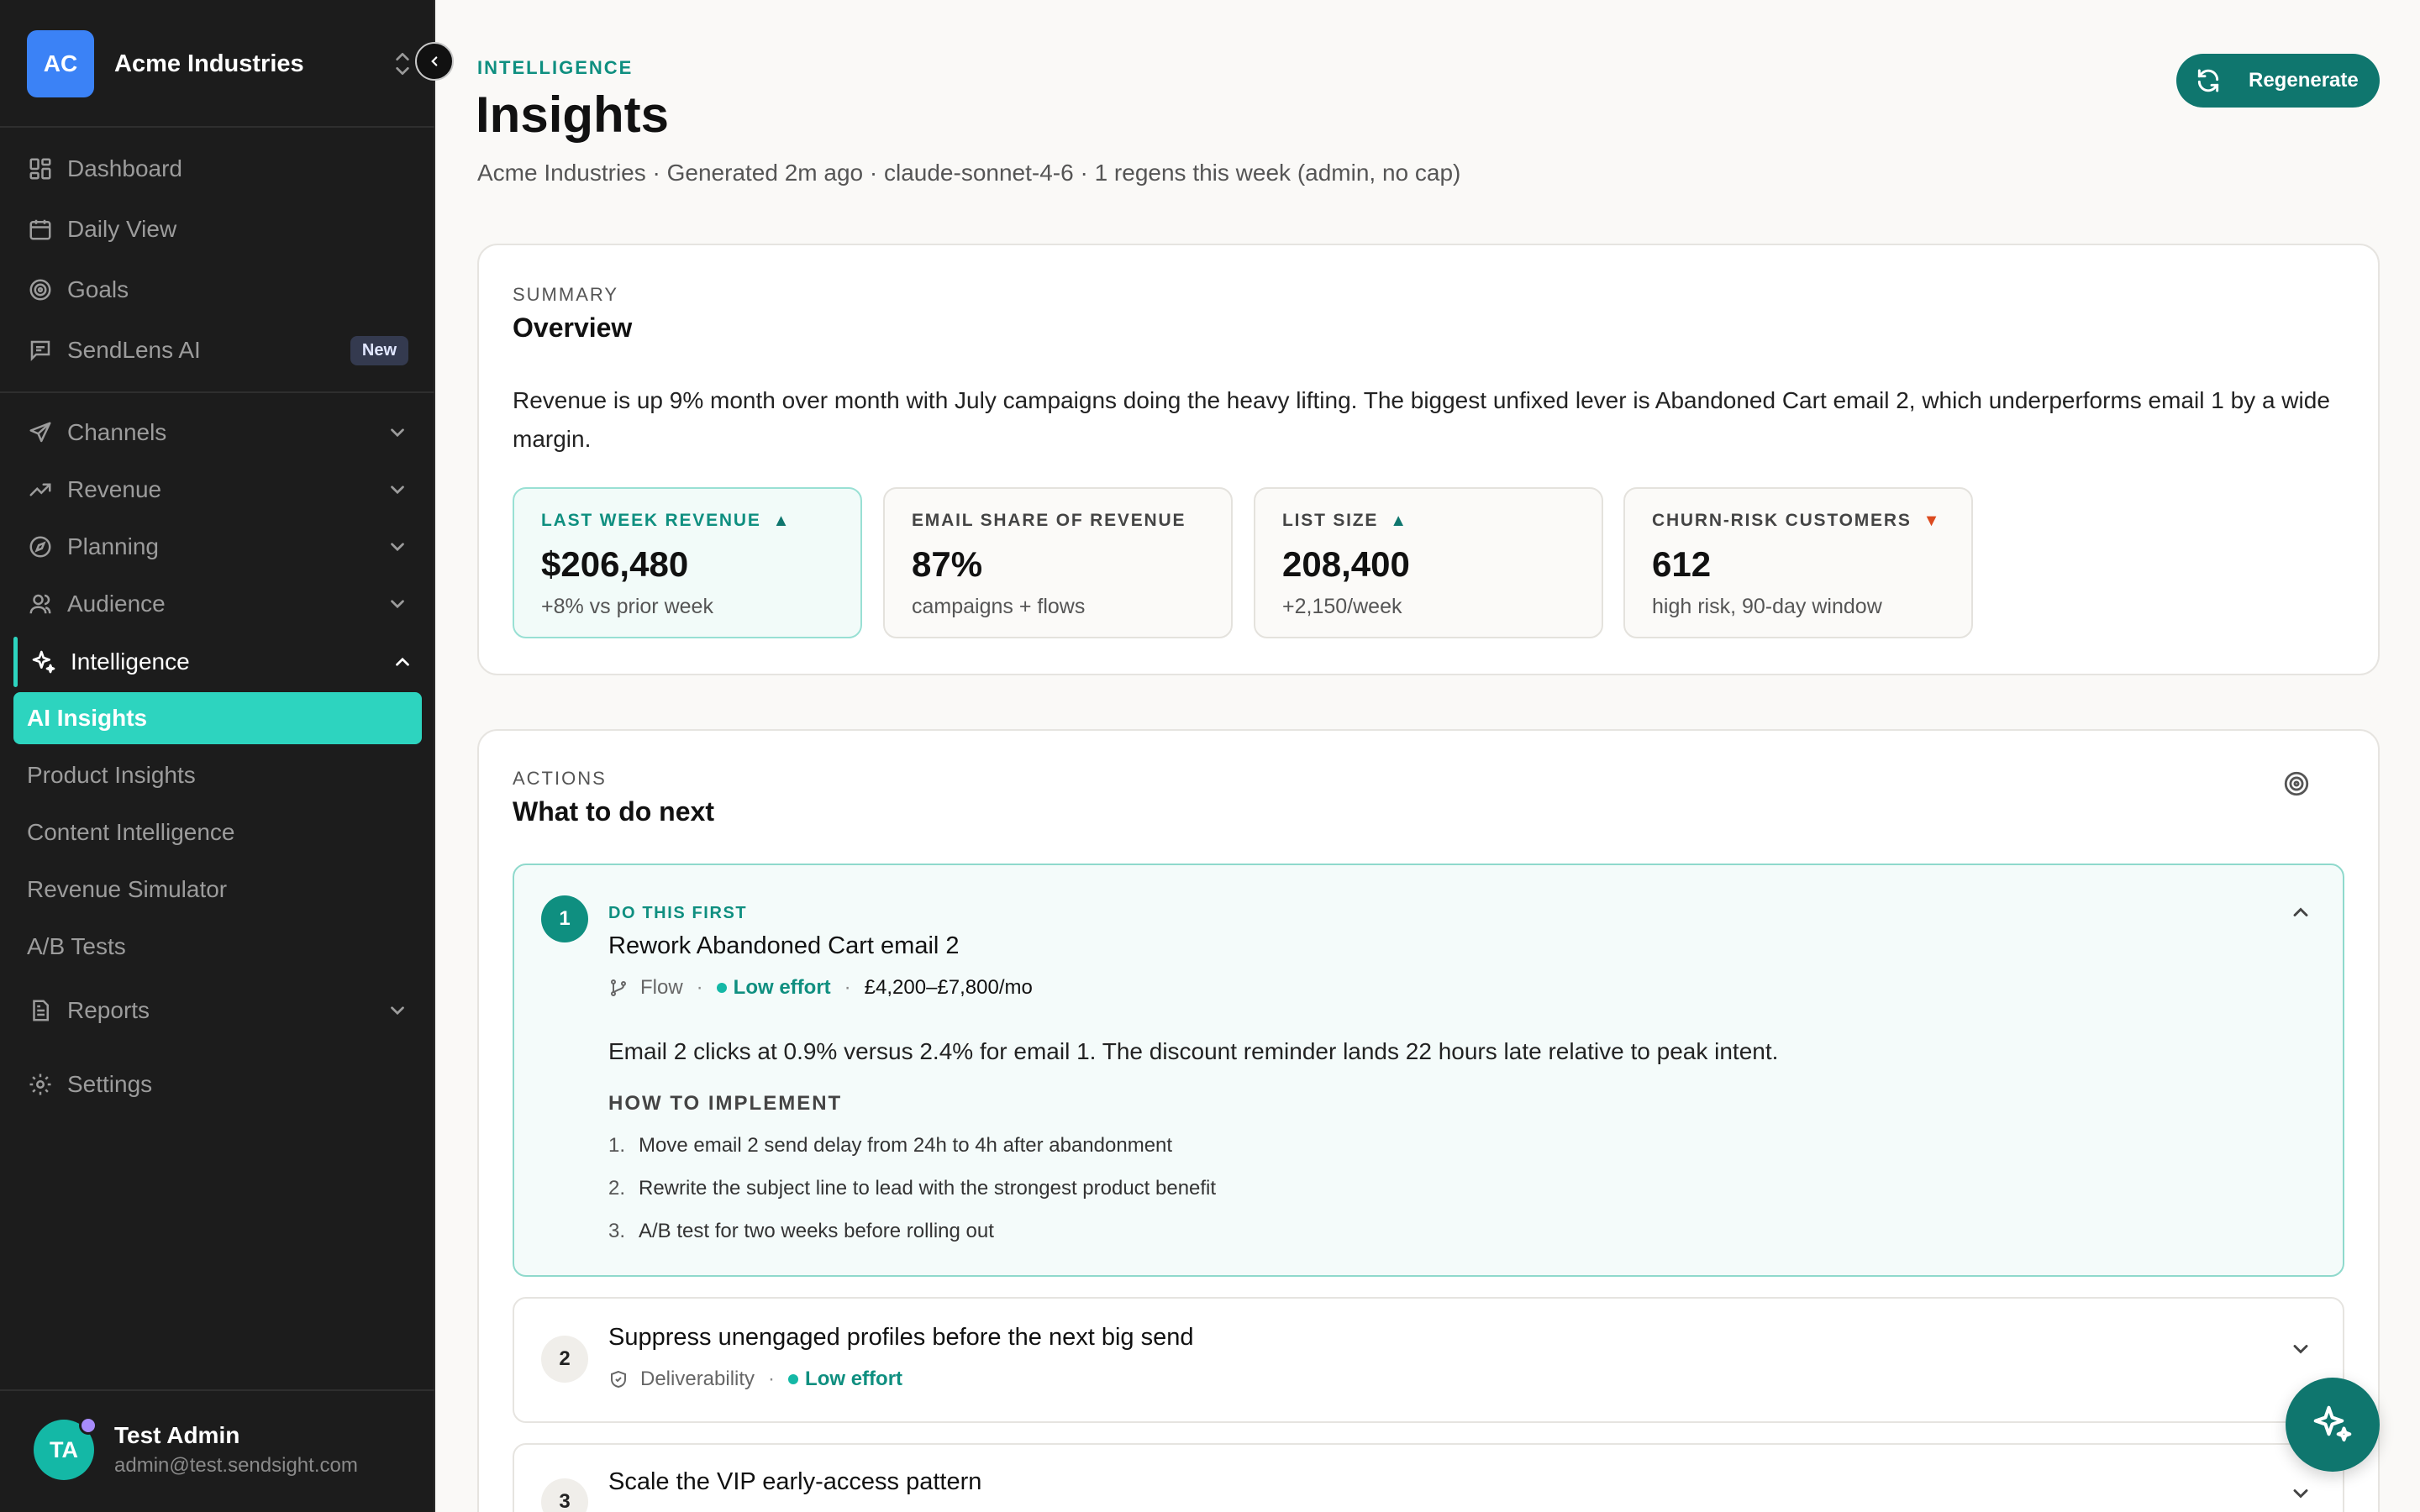 The height and width of the screenshot is (1512, 2420). What do you see at coordinates (1428, 1477) in the screenshot?
I see `action-item-3: 3 Scale the VIP early-access pattern` at bounding box center [1428, 1477].